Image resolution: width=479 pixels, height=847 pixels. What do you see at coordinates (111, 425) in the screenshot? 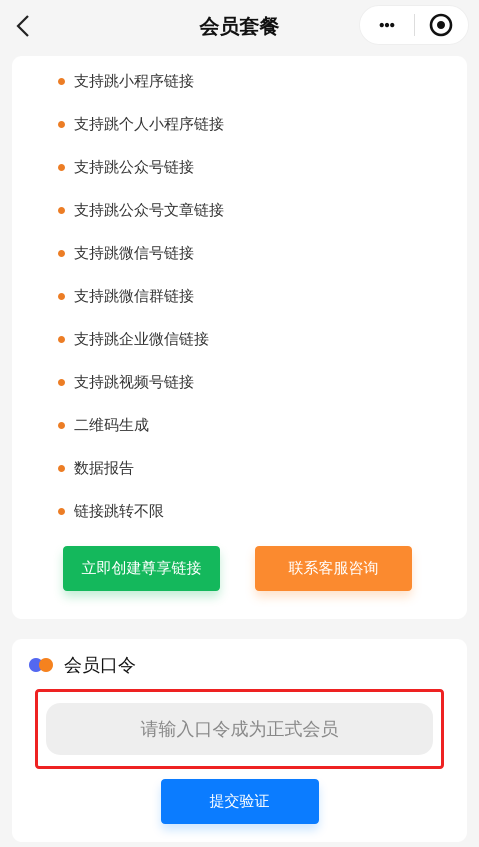
I see `feature-text: 二维码生成` at bounding box center [111, 425].